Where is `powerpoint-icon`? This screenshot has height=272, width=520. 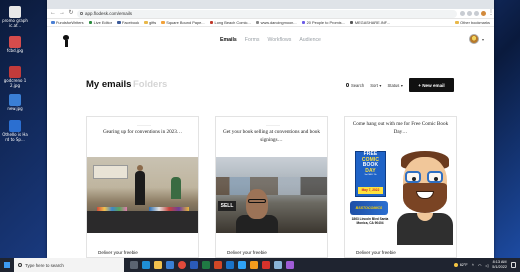
powerpoint-icon is located at coordinates (218, 265).